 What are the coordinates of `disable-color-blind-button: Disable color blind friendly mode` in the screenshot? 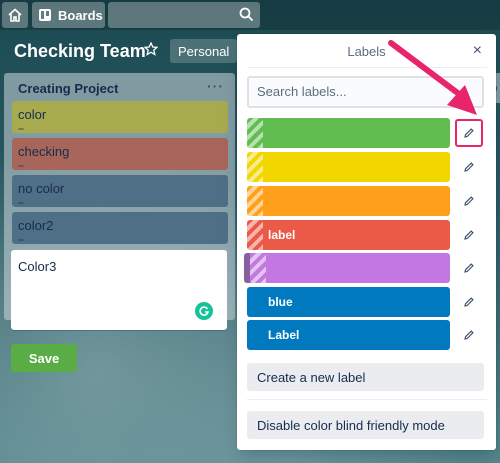 It's located at (365, 425).